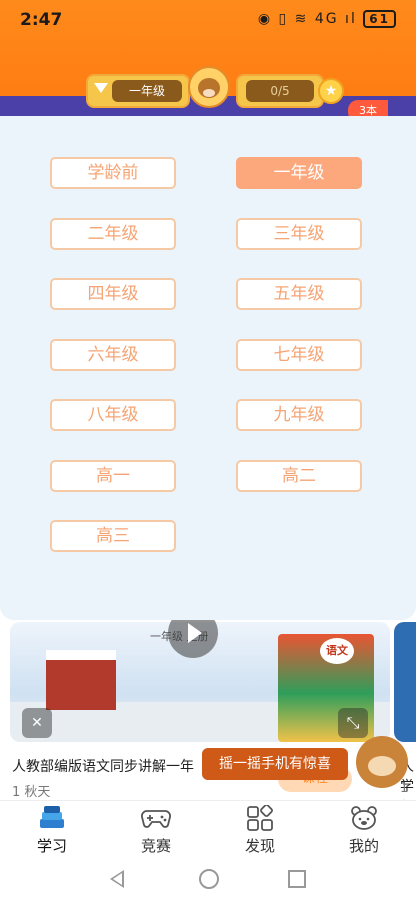 This screenshot has width=416, height=900. I want to click on tab-discover: 发现, so click(260, 830).